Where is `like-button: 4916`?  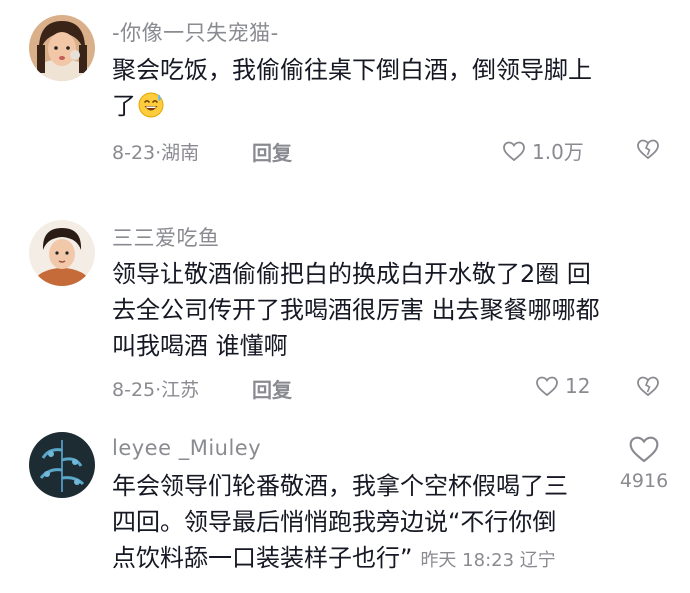
like-button: 4916 is located at coordinates (644, 463).